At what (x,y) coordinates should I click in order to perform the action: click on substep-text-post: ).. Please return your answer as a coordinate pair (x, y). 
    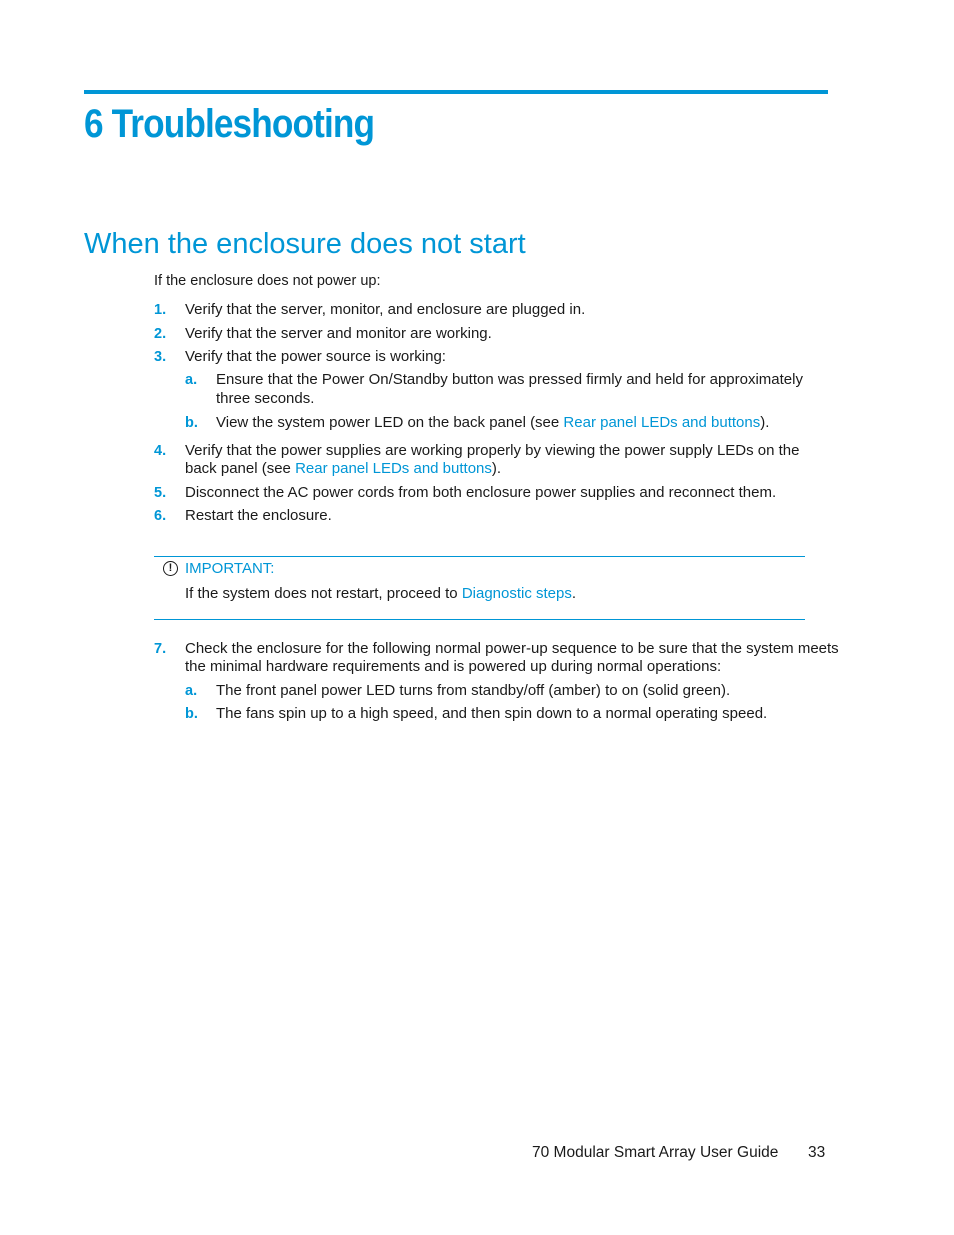
    Looking at the image, I should click on (765, 422).